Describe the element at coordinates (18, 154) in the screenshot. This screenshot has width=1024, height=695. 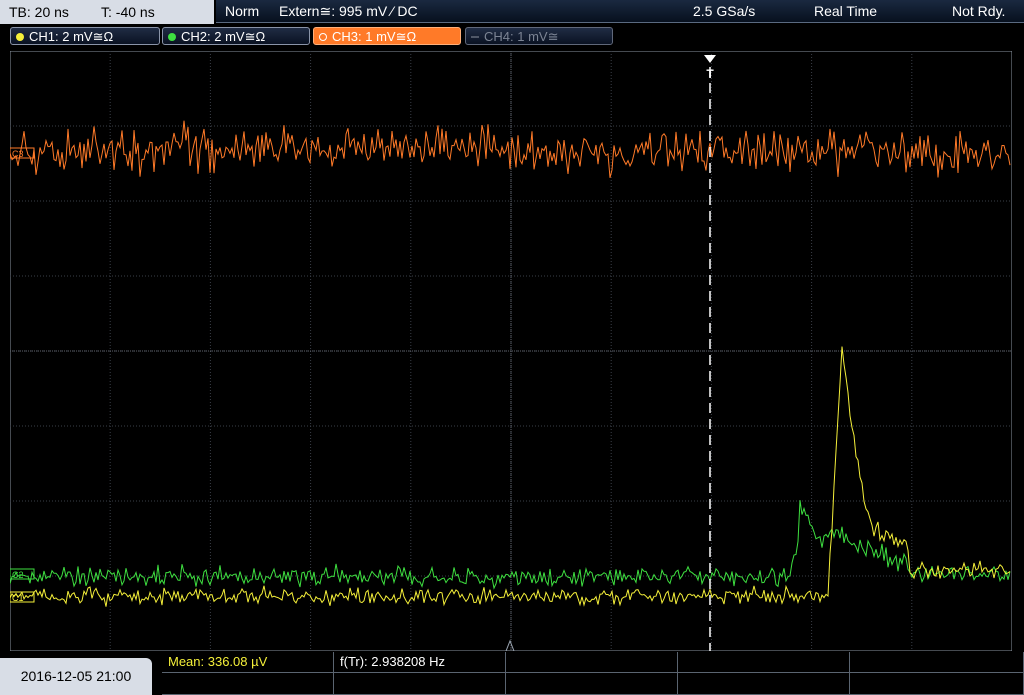
I see `ch3-marker-label: C3` at that location.